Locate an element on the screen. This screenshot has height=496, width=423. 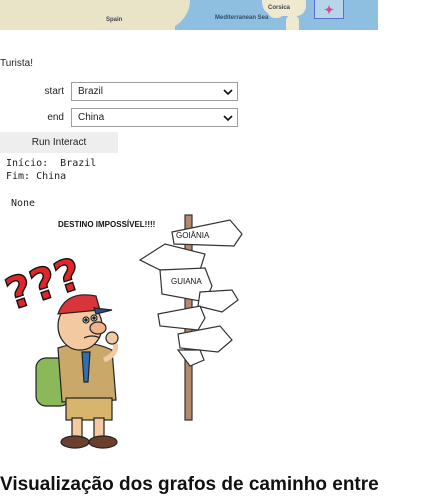
end-select-value: China is located at coordinates (91, 117).